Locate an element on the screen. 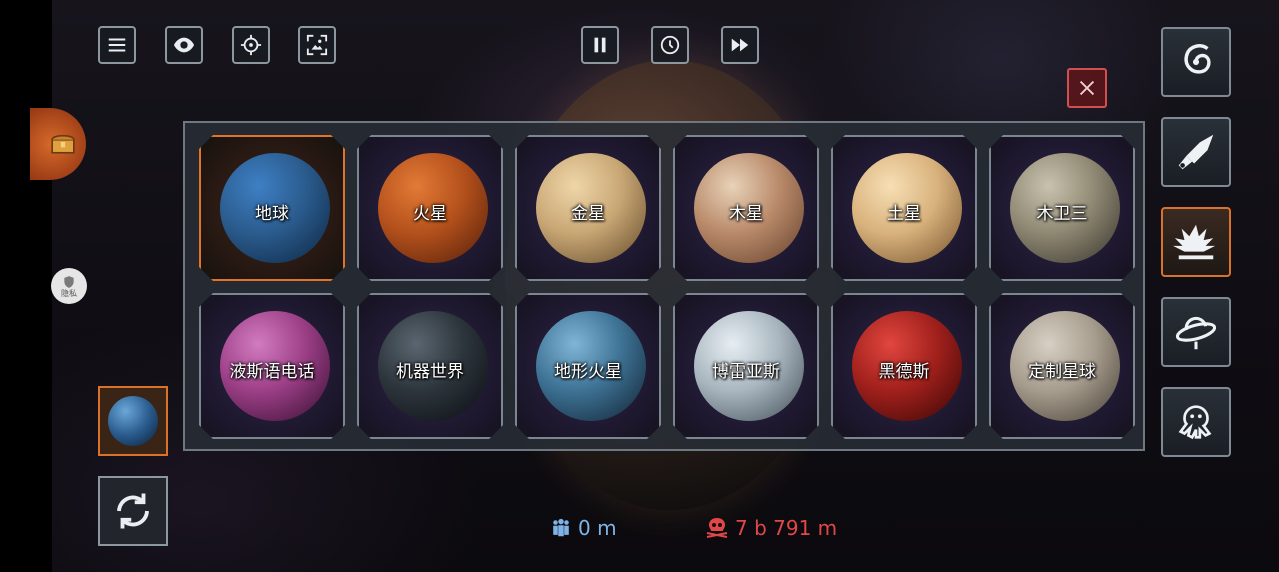 The width and height of the screenshot is (1279, 572). planet-option: 木卫三 is located at coordinates (1062, 208).